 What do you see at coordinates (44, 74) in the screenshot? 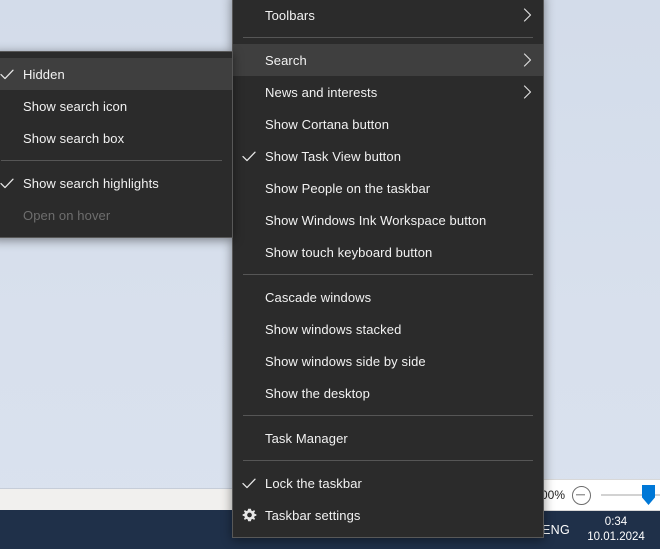
I see `menu-item-label: Hidden` at bounding box center [44, 74].